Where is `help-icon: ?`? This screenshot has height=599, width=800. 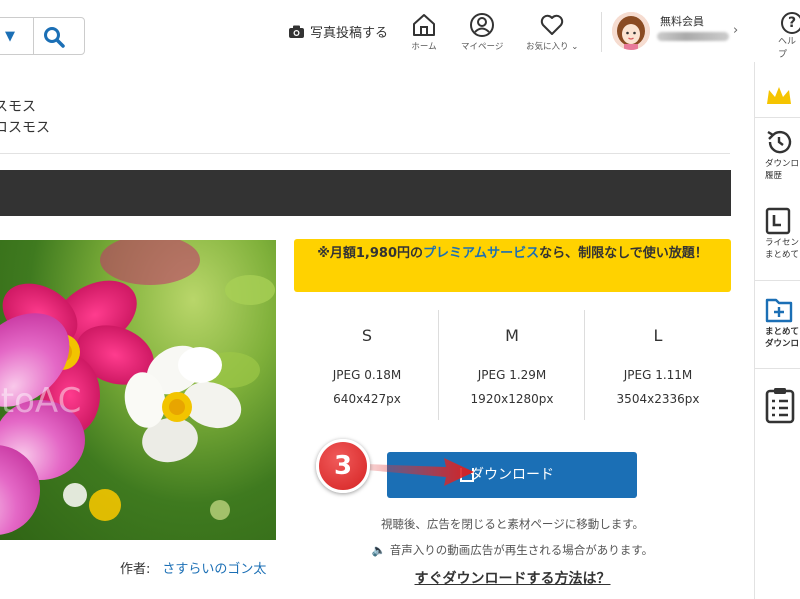 help-icon: ? is located at coordinates (790, 23).